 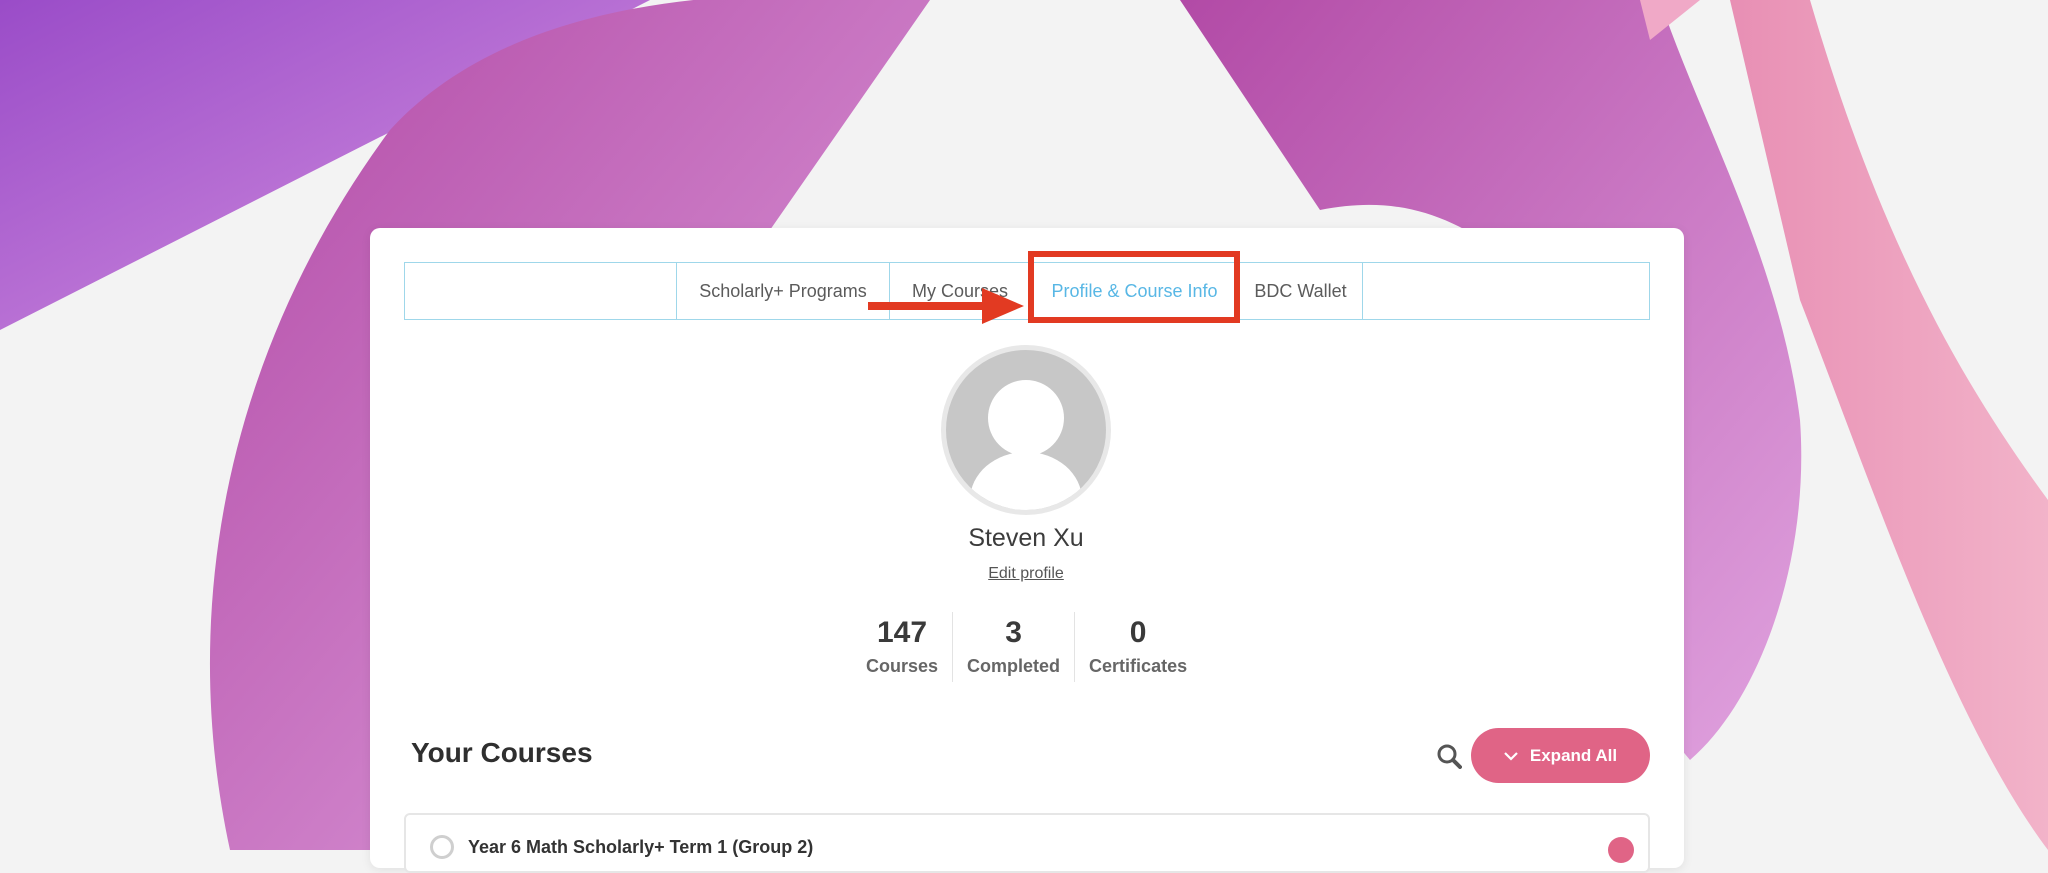 What do you see at coordinates (1027, 843) in the screenshot?
I see `course-row: Year 6 Math Scholarly+ Term 1 (Group 2)` at bounding box center [1027, 843].